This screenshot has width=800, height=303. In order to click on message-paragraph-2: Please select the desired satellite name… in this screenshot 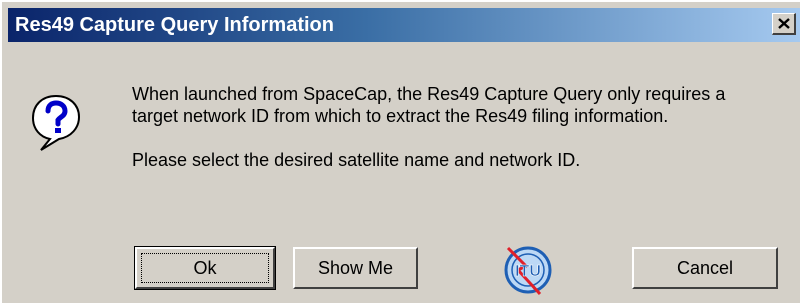, I will do `click(356, 160)`.